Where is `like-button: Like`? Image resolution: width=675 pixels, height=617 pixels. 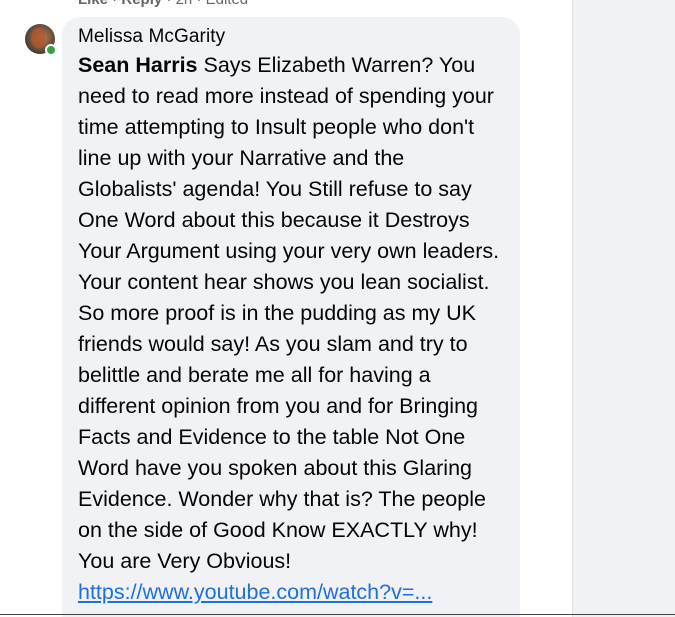
like-button: Like is located at coordinates (93, 4).